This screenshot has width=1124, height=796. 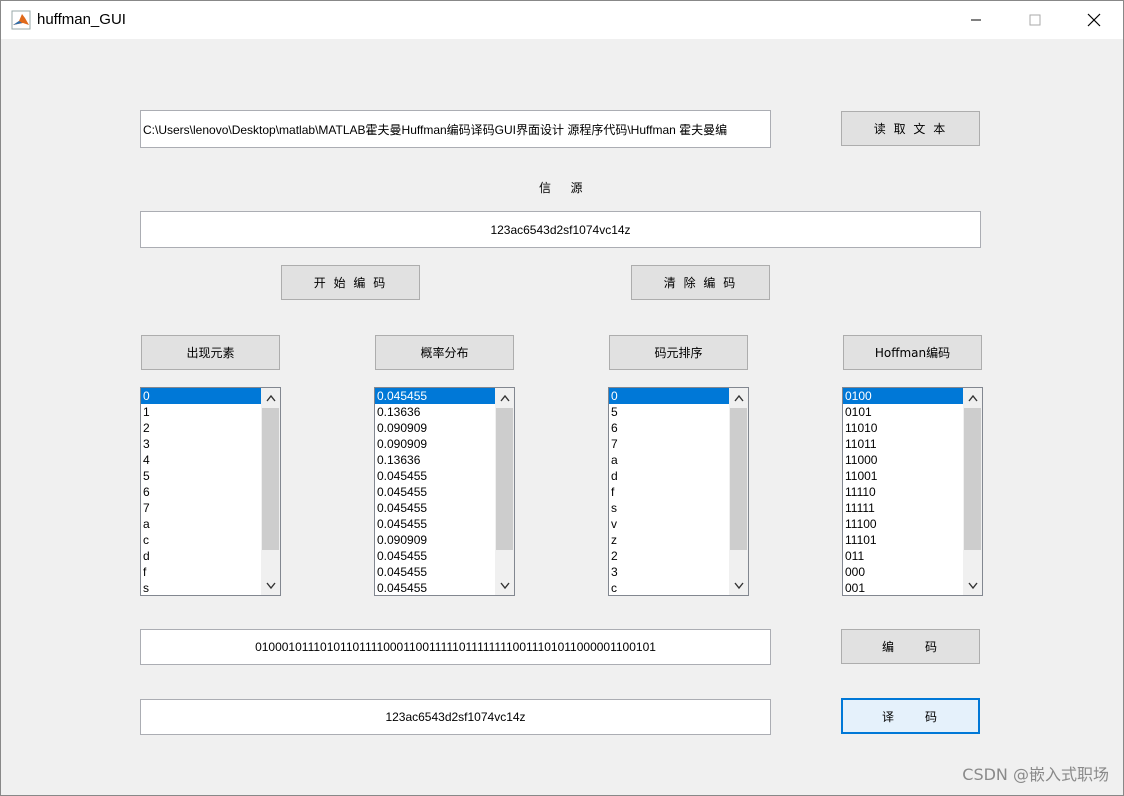 I want to click on list-item: 4, so click(x=201, y=460).